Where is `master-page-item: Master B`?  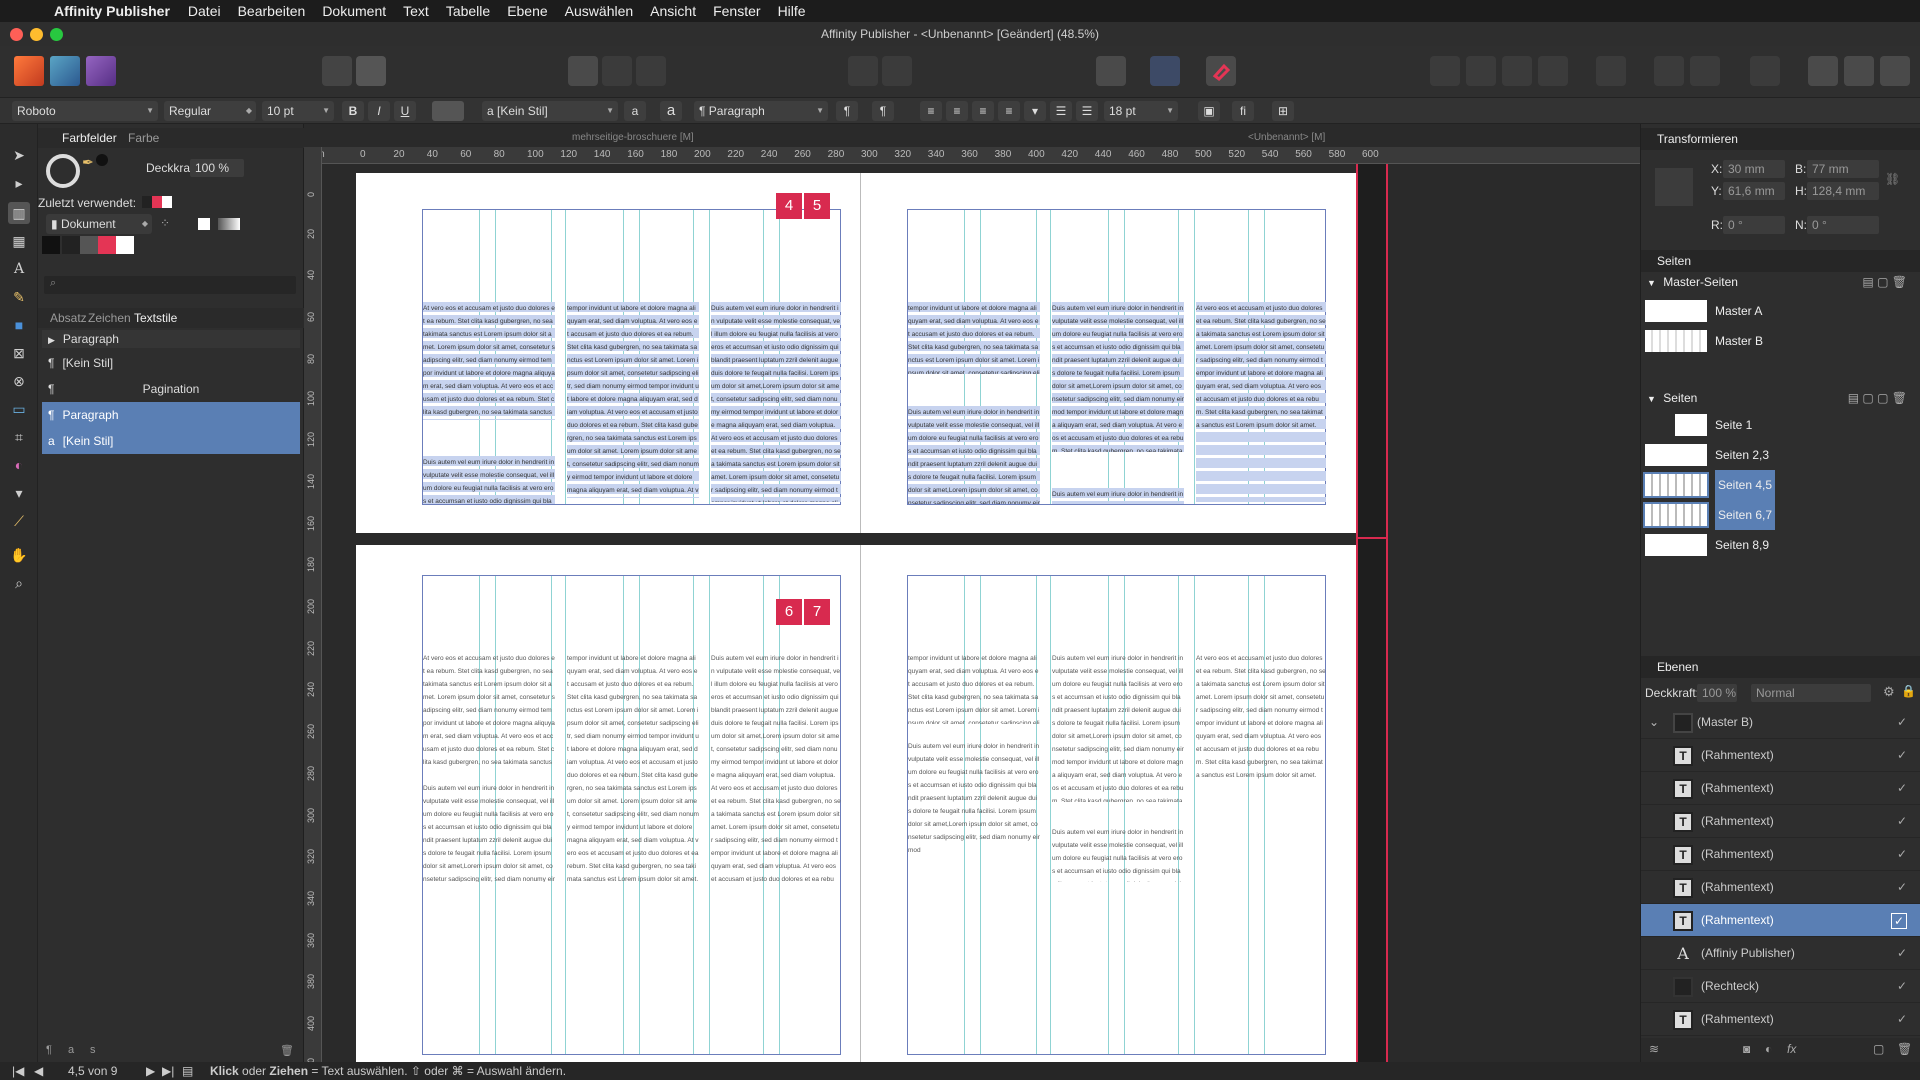
master-page-item: Master B is located at coordinates (1780, 341).